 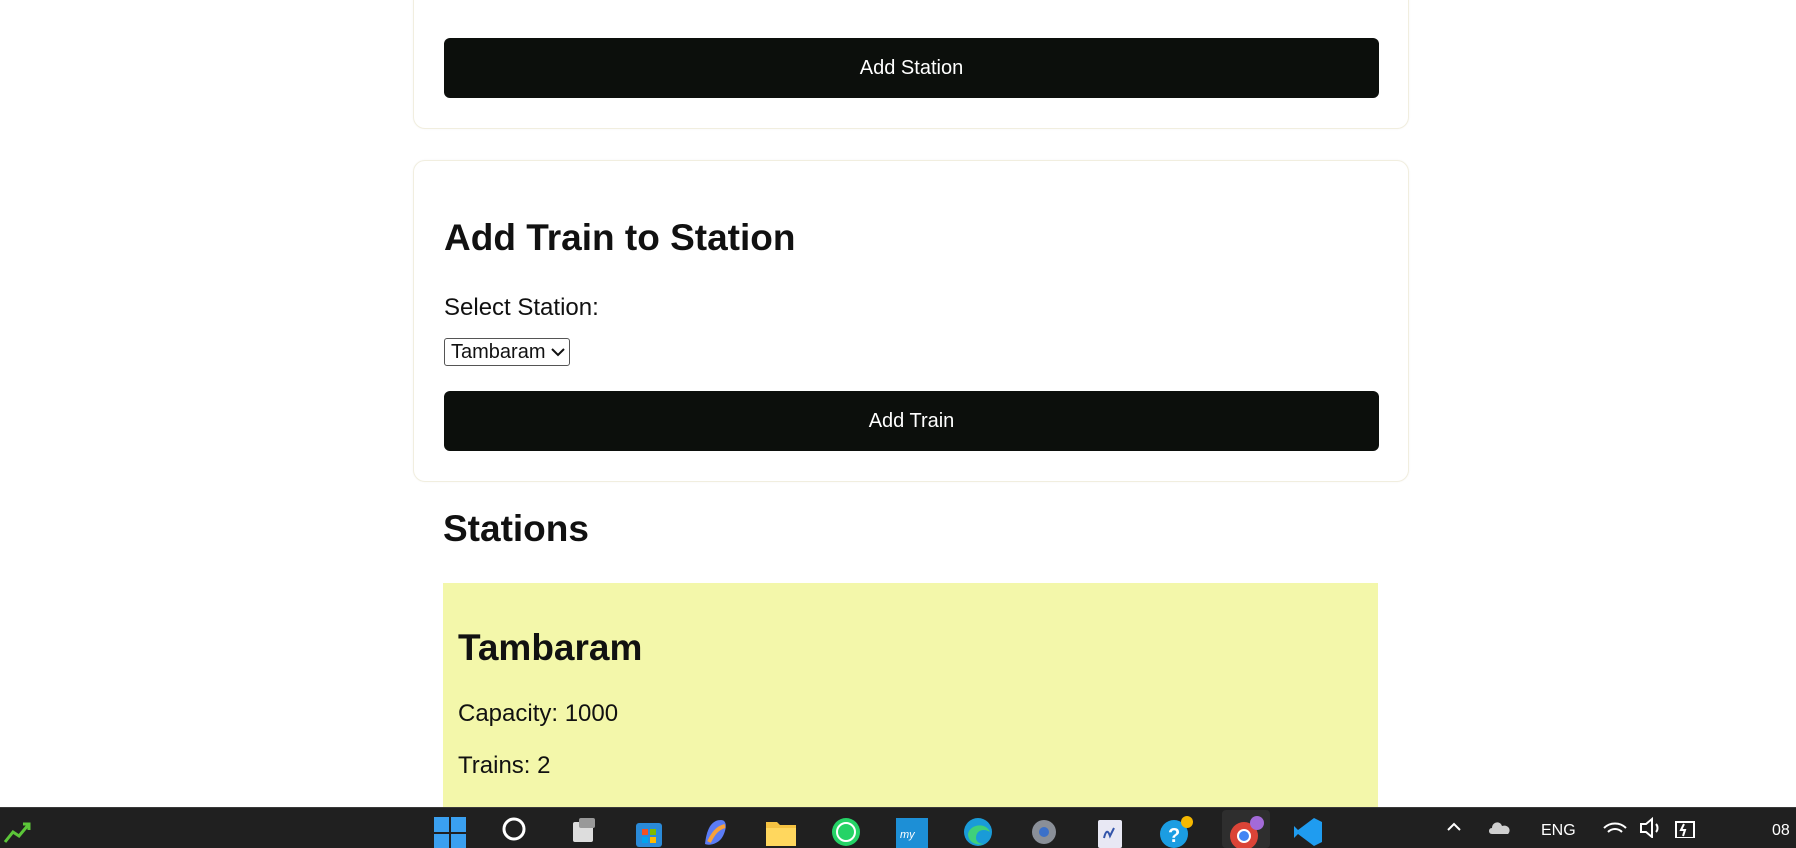 I want to click on copilot-icon, so click(x=715, y=832).